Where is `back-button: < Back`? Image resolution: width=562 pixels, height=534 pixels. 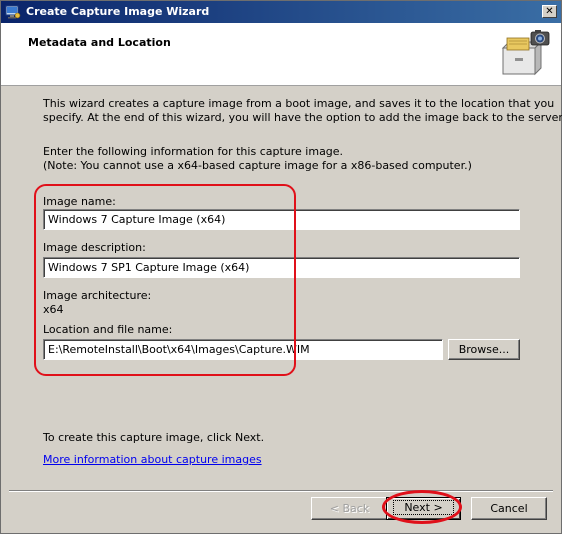
back-button: < Back is located at coordinates (349, 508).